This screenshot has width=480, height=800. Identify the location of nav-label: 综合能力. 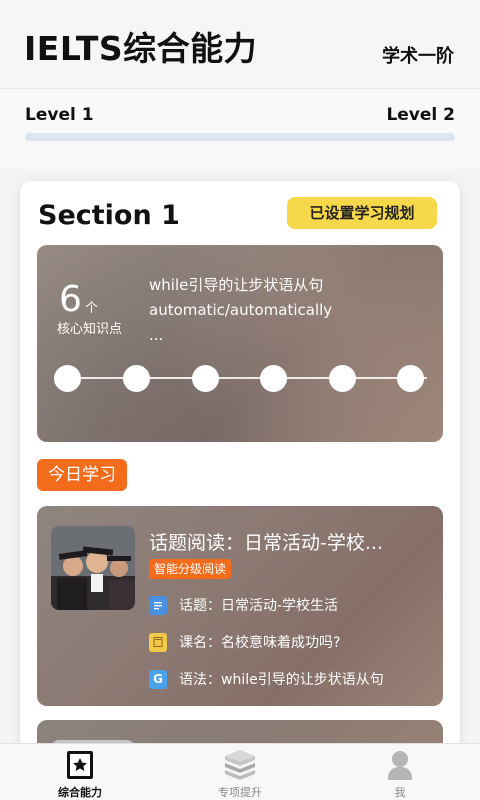
(80, 792).